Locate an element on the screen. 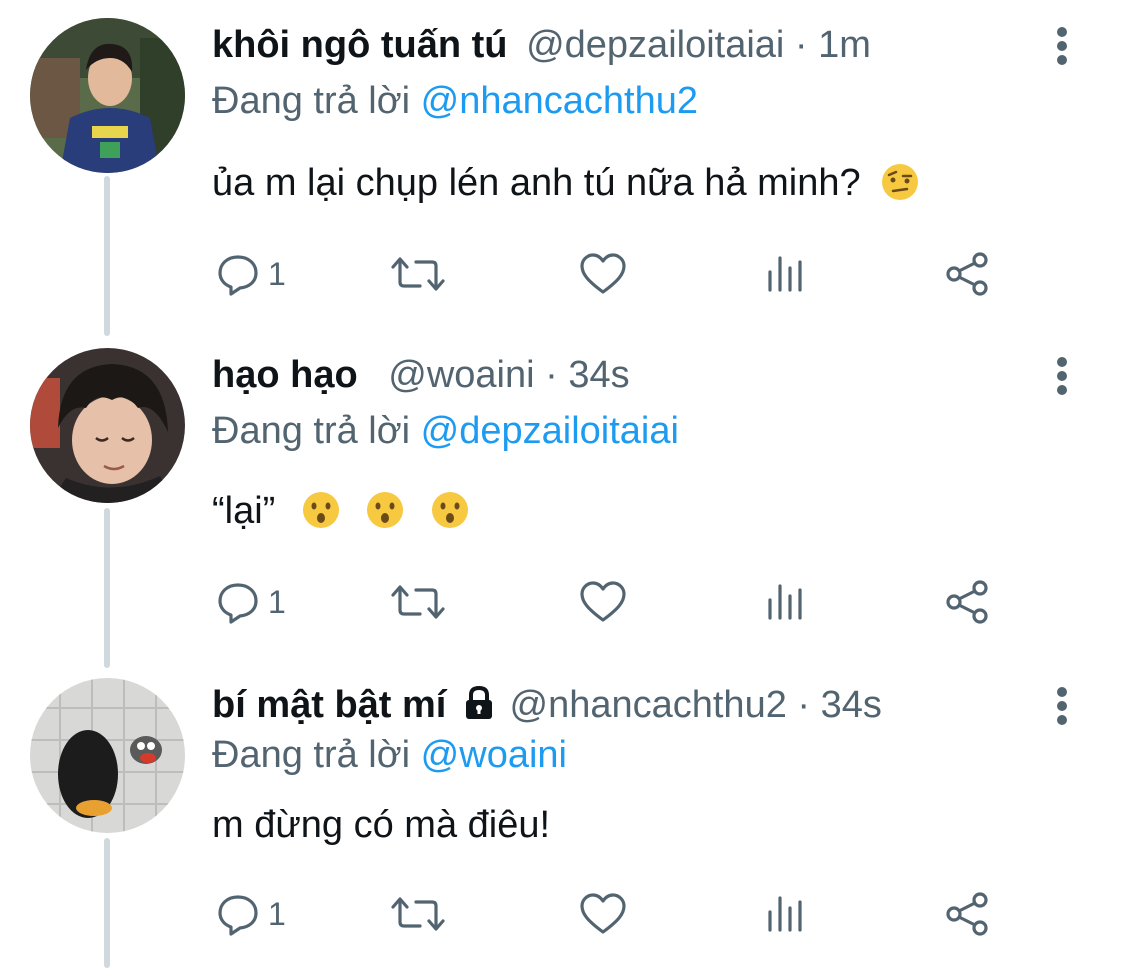  mention-link: @nhancachthu2 is located at coordinates (559, 101).